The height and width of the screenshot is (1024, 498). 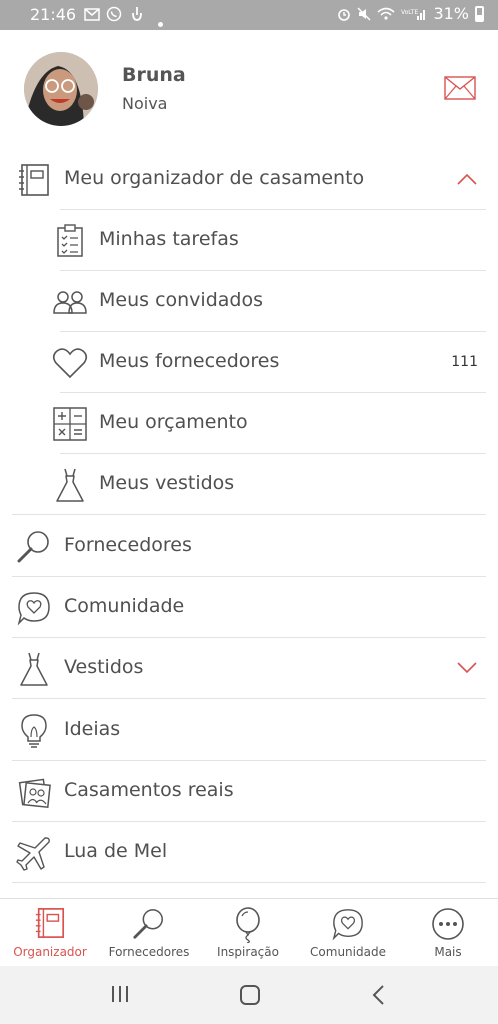 What do you see at coordinates (34, 731) in the screenshot?
I see `lightbulb-icon` at bounding box center [34, 731].